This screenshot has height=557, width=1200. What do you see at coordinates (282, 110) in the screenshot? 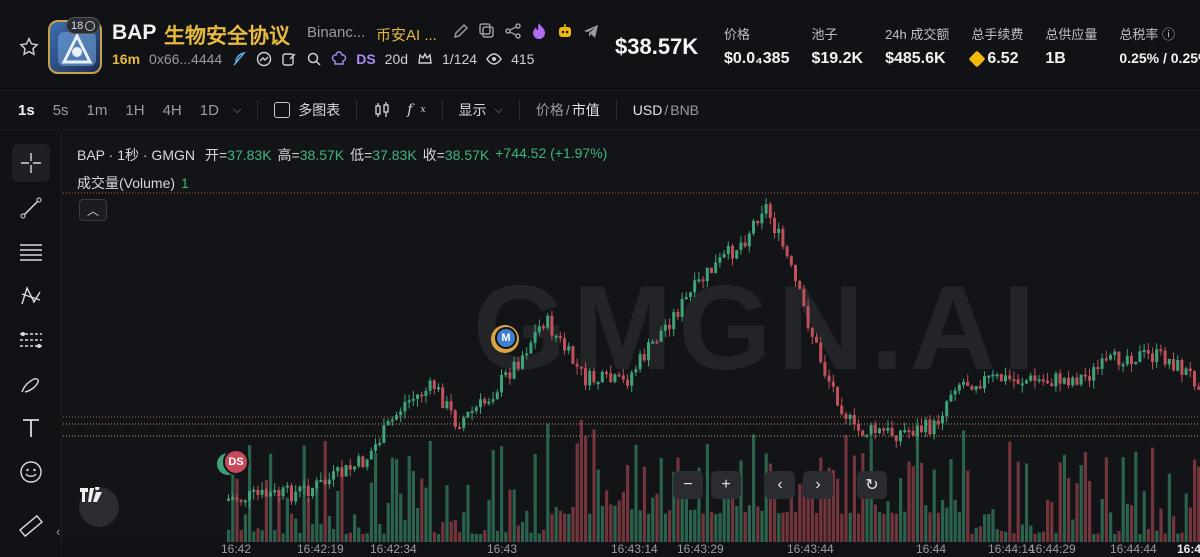
I see `multi-chart-checkbox` at bounding box center [282, 110].